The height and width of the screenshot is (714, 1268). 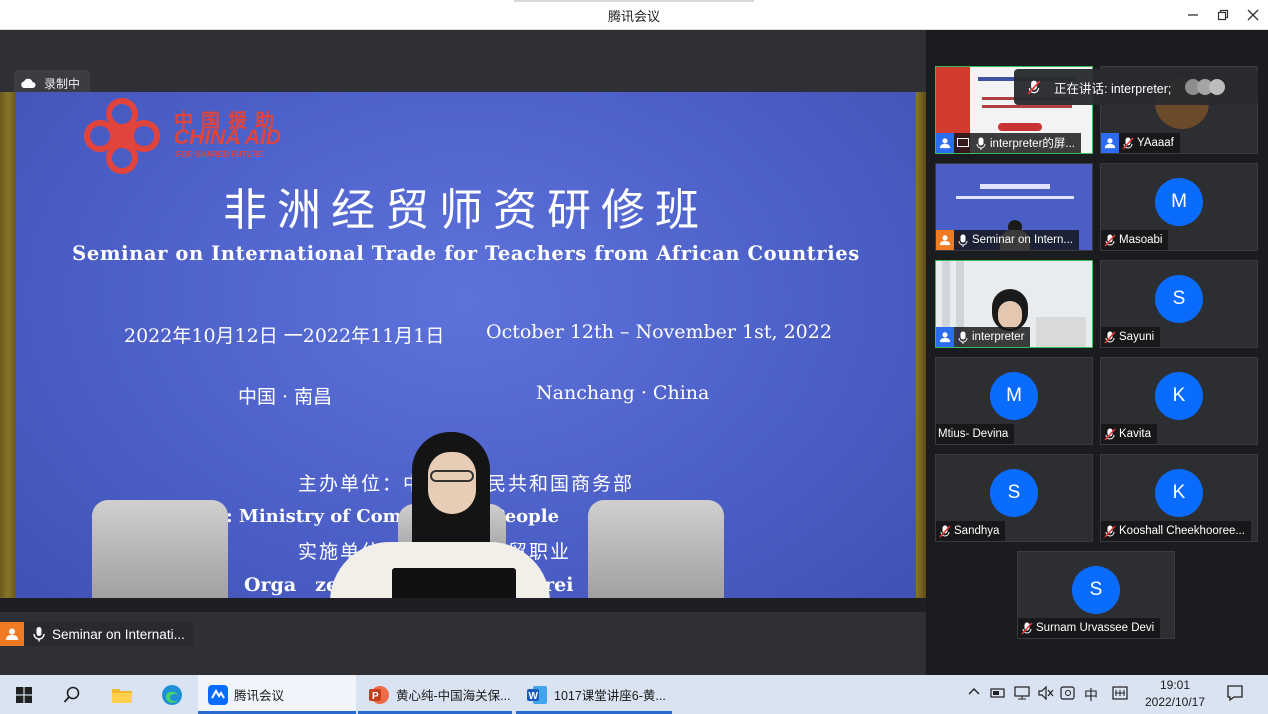 I want to click on ime-label: 中, so click(x=1091, y=695).